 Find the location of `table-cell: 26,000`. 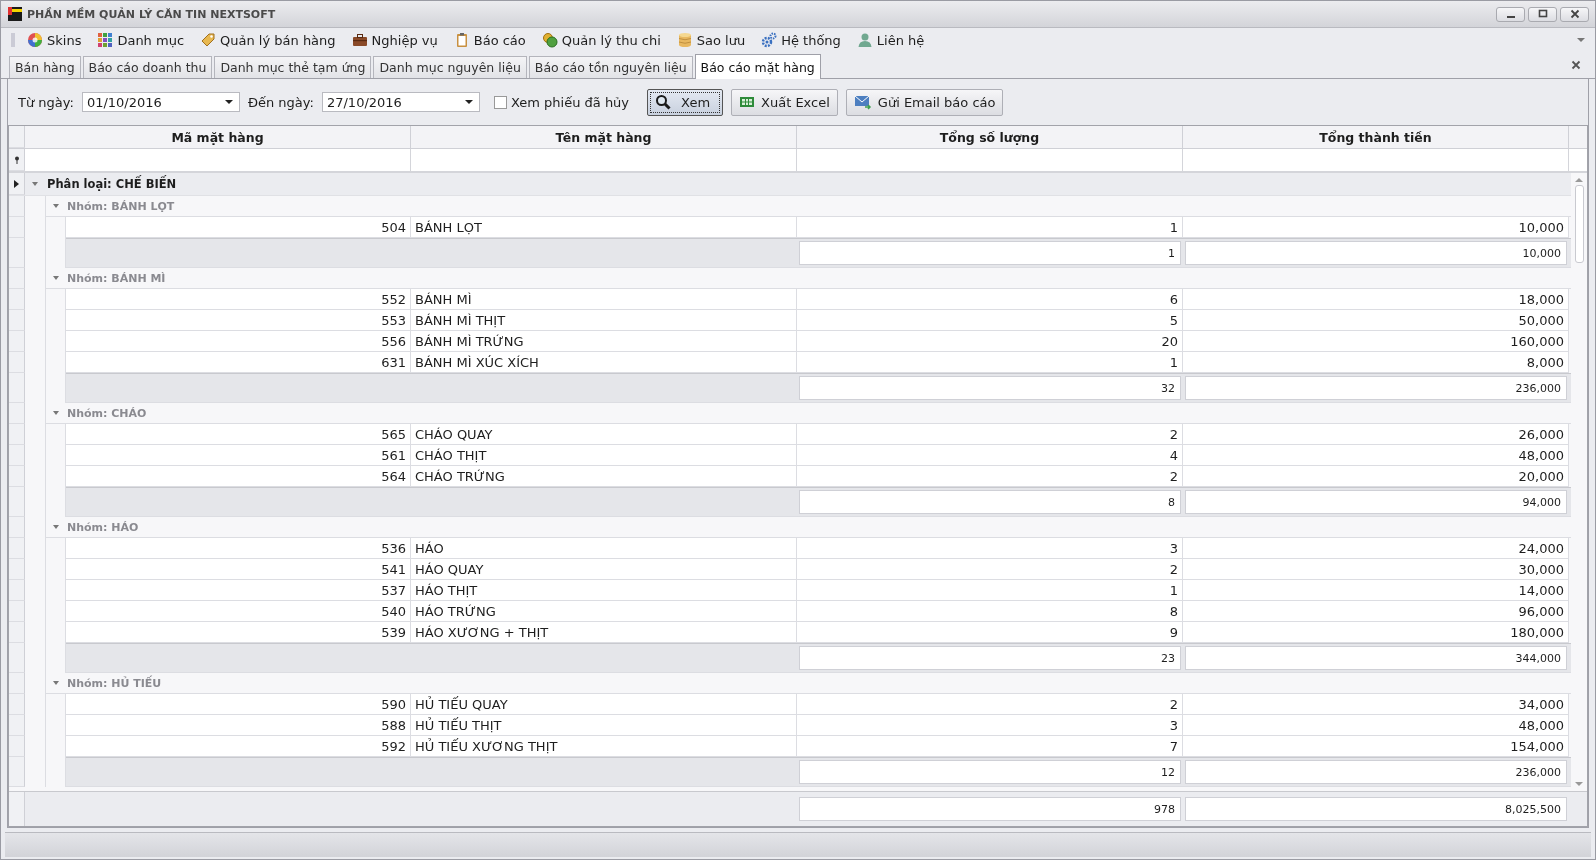

table-cell: 26,000 is located at coordinates (1376, 434).